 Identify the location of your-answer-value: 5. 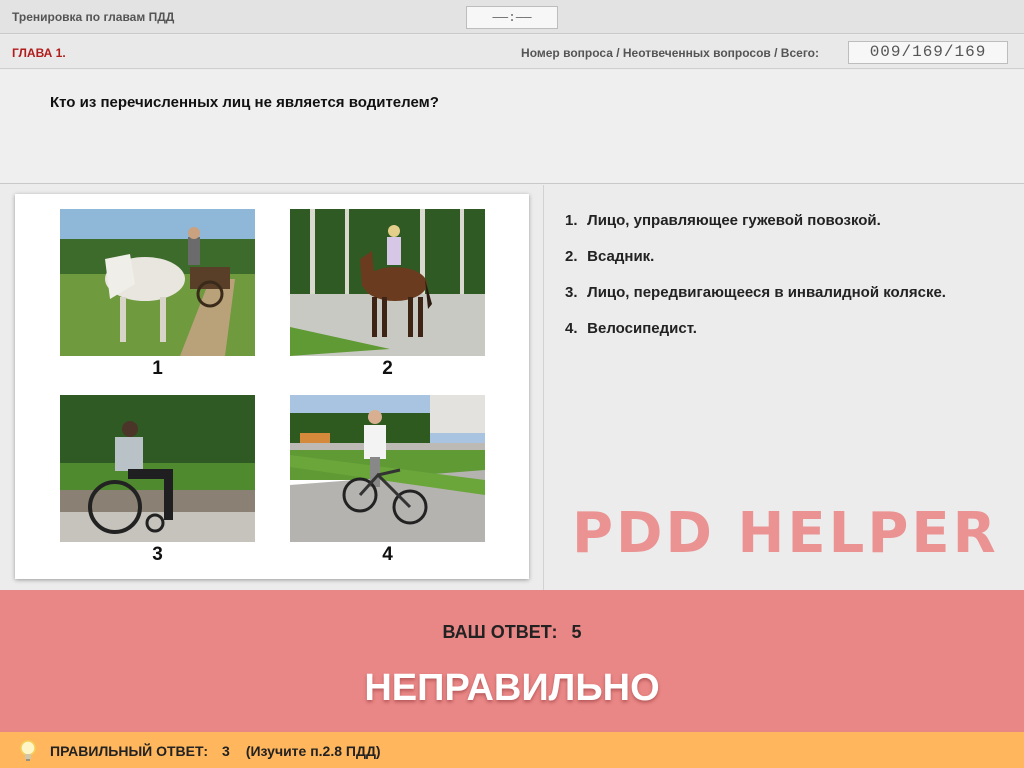
(576, 632).